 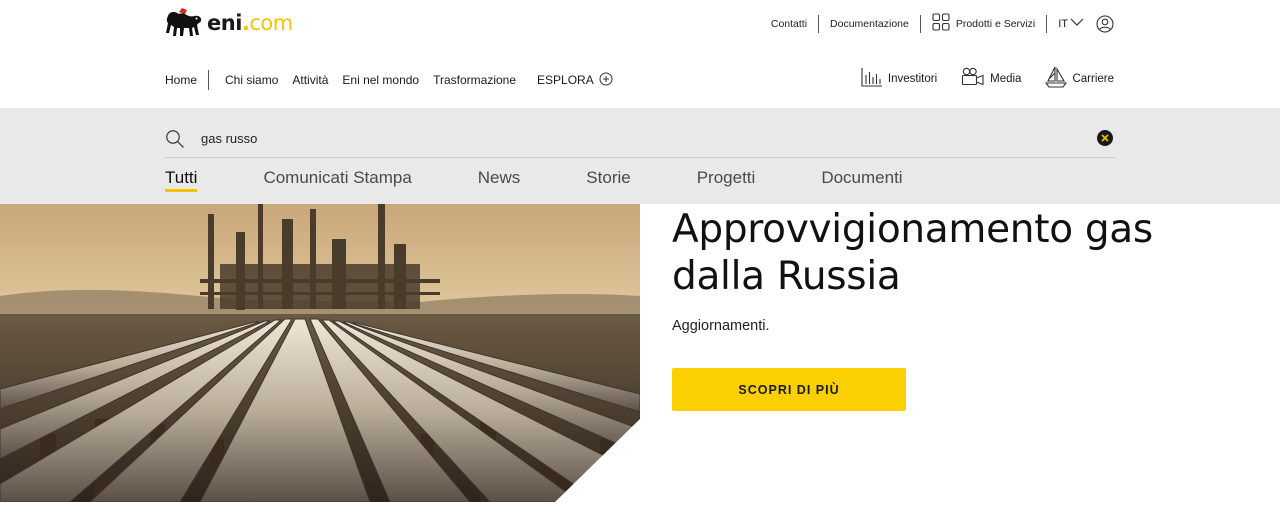 I want to click on investors-link: Investitori, so click(x=899, y=78).